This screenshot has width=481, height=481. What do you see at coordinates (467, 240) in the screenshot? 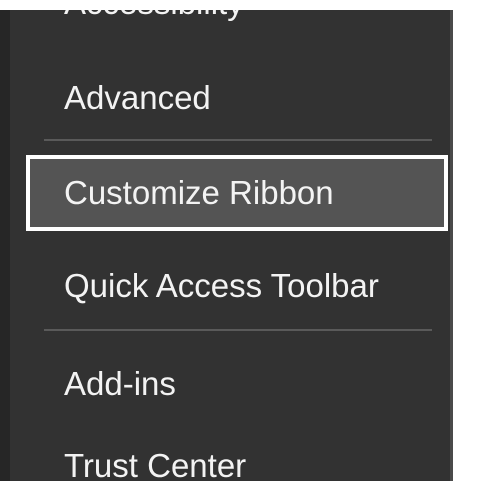
I see `content-area-edge` at bounding box center [467, 240].